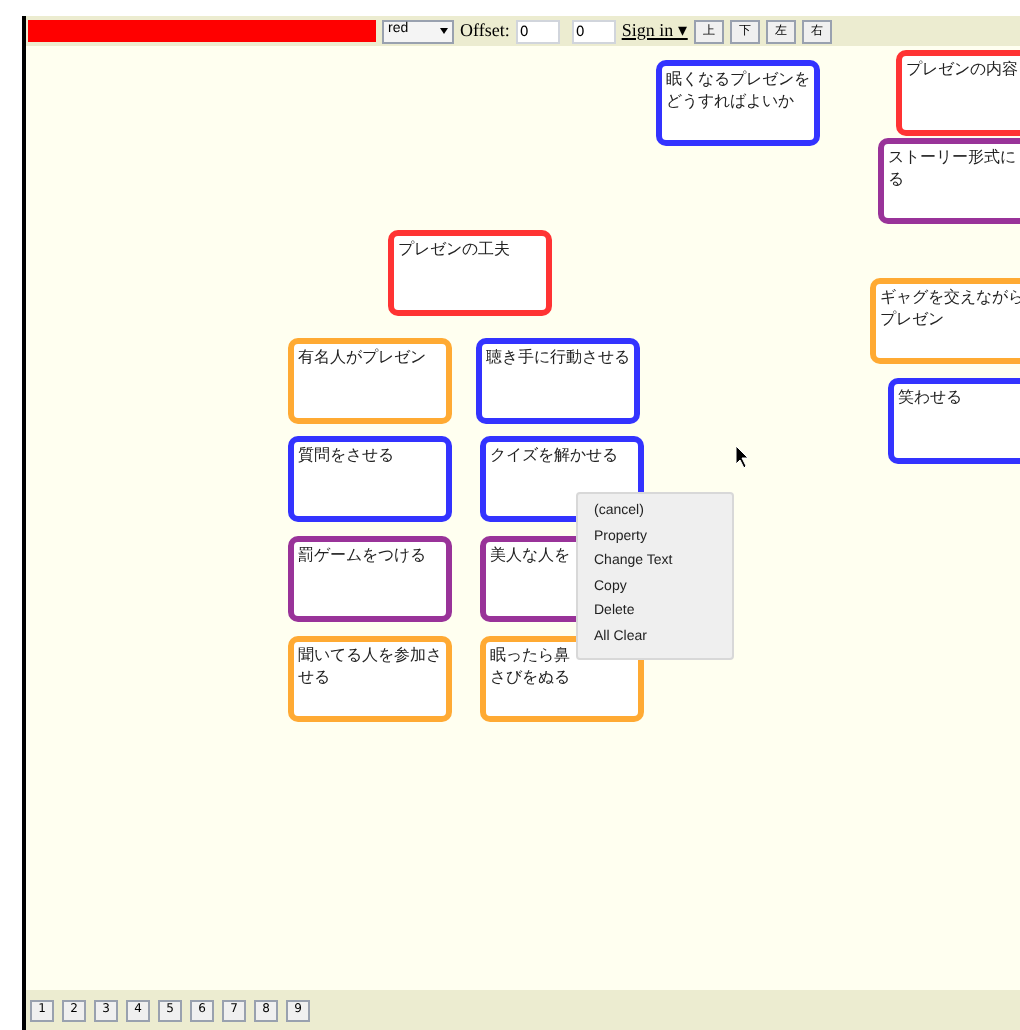 The height and width of the screenshot is (1030, 1020). What do you see at coordinates (370, 679) in the screenshot?
I see `note-card: 聞いてる人を参加さ せる` at bounding box center [370, 679].